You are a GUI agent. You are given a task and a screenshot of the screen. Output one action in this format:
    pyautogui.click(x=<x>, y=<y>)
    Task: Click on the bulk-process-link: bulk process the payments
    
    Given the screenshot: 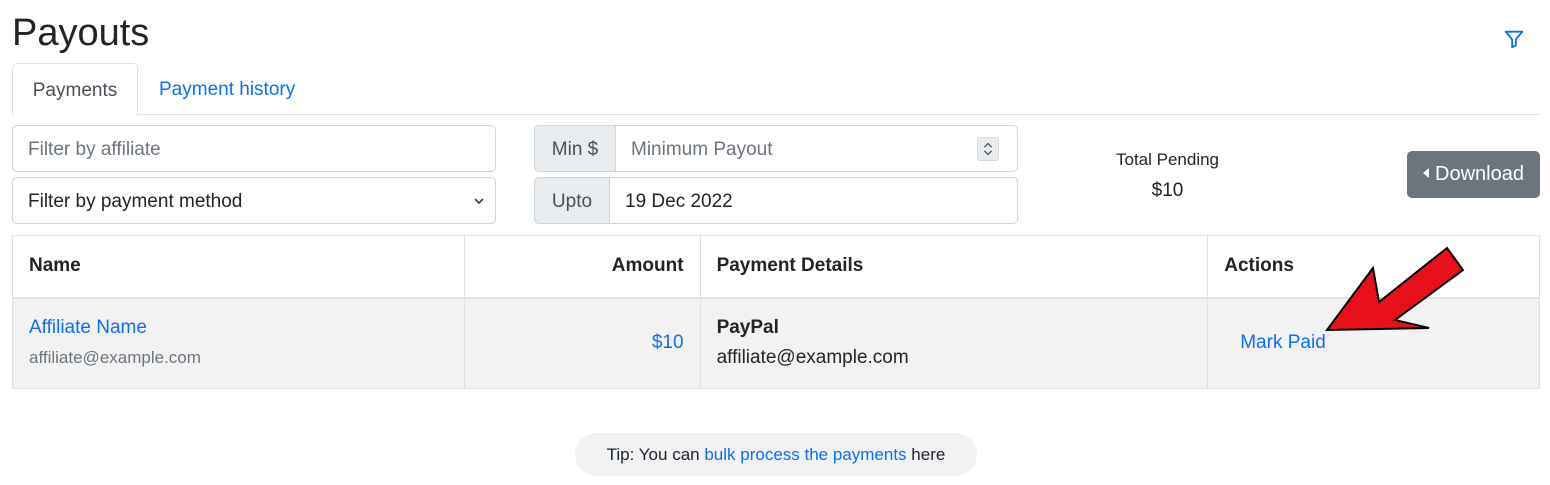 What is the action you would take?
    pyautogui.click(x=805, y=454)
    